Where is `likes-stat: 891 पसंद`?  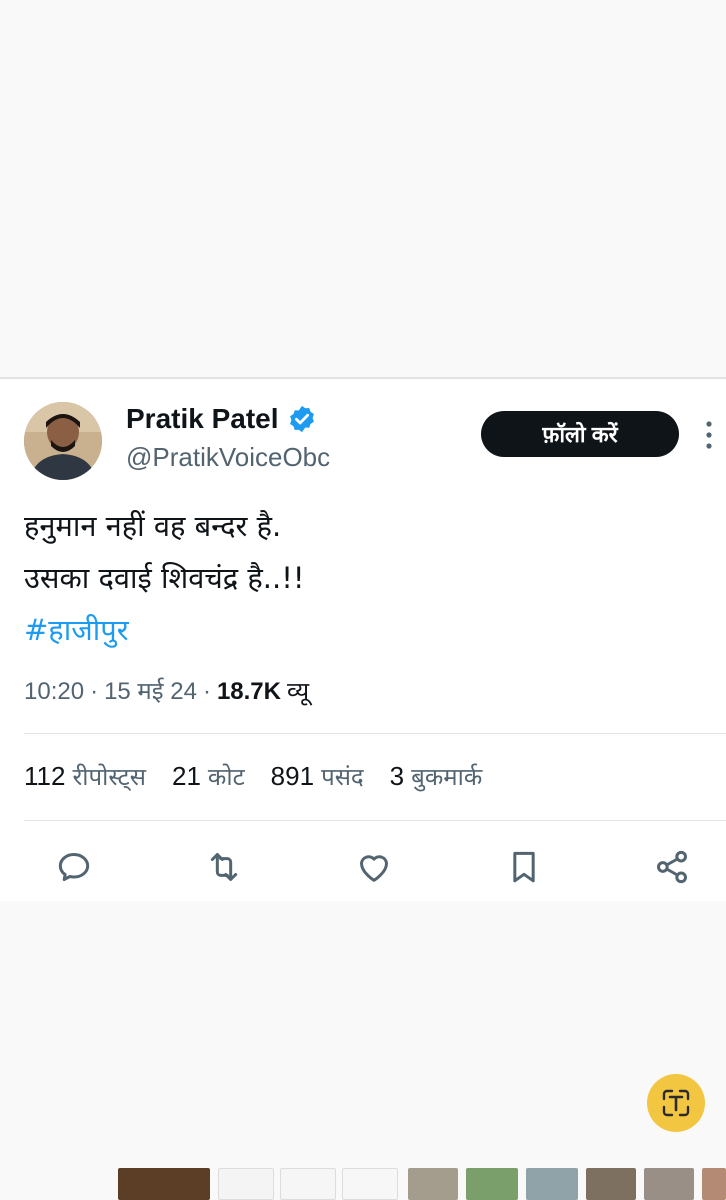 likes-stat: 891 पसंद is located at coordinates (317, 776).